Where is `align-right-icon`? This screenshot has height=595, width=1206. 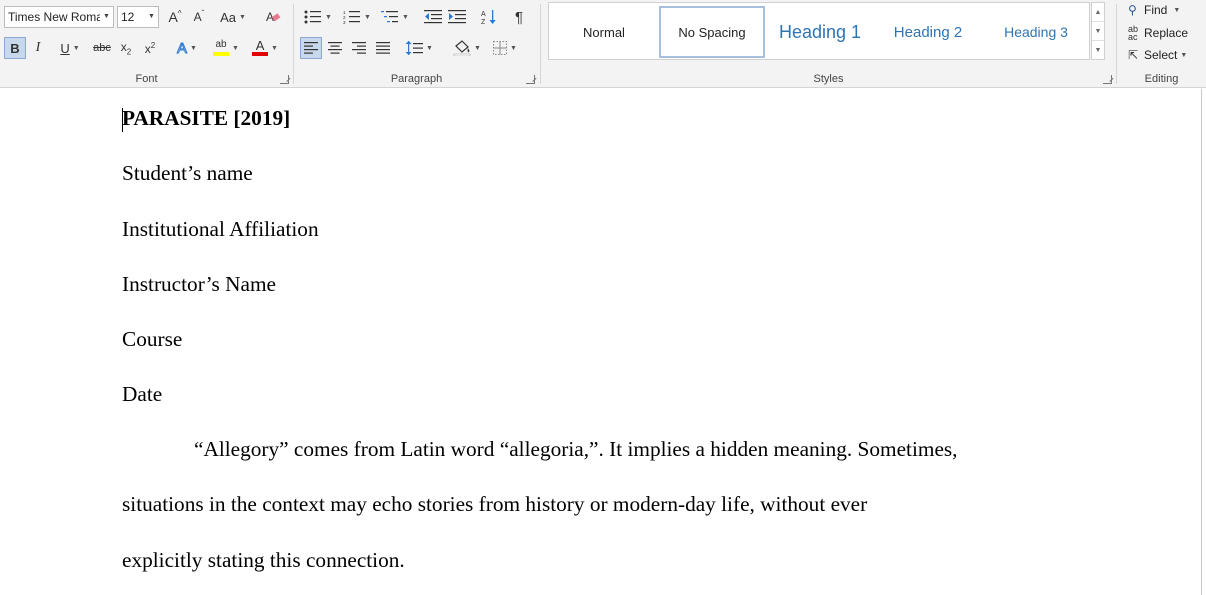 align-right-icon is located at coordinates (359, 48).